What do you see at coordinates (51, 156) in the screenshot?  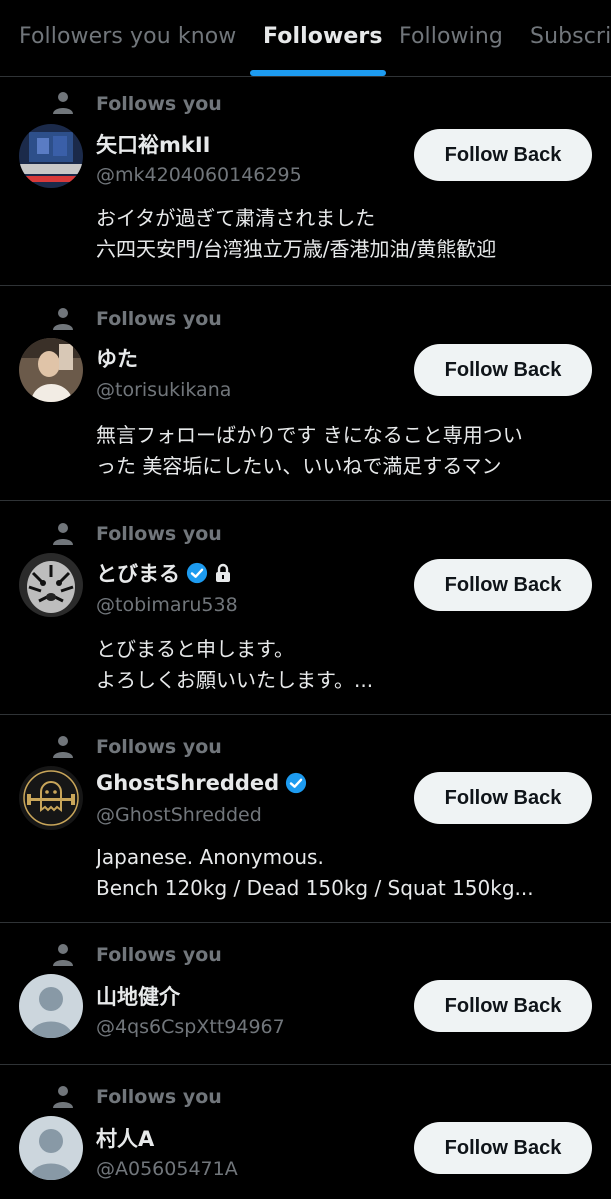 I see `avatar-robot-photo` at bounding box center [51, 156].